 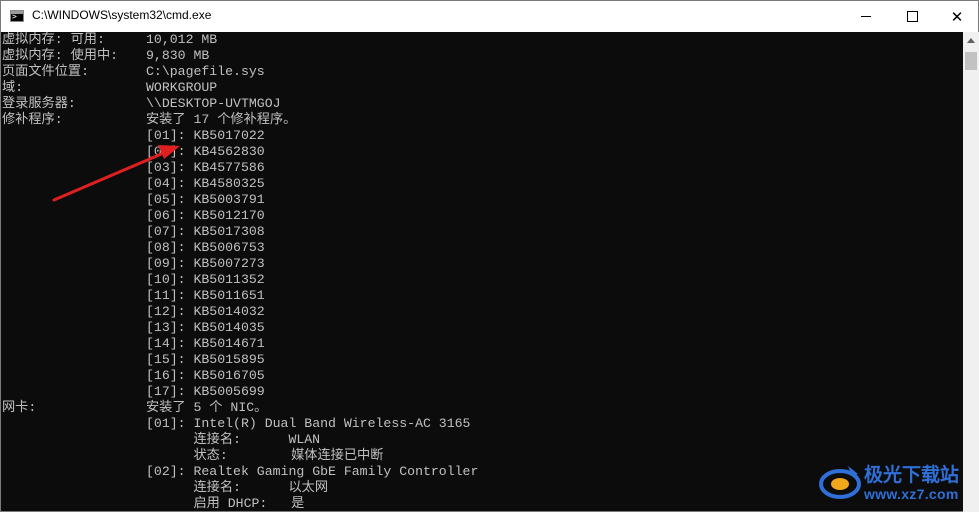 I want to click on close-icon: ✕, so click(x=957, y=16).